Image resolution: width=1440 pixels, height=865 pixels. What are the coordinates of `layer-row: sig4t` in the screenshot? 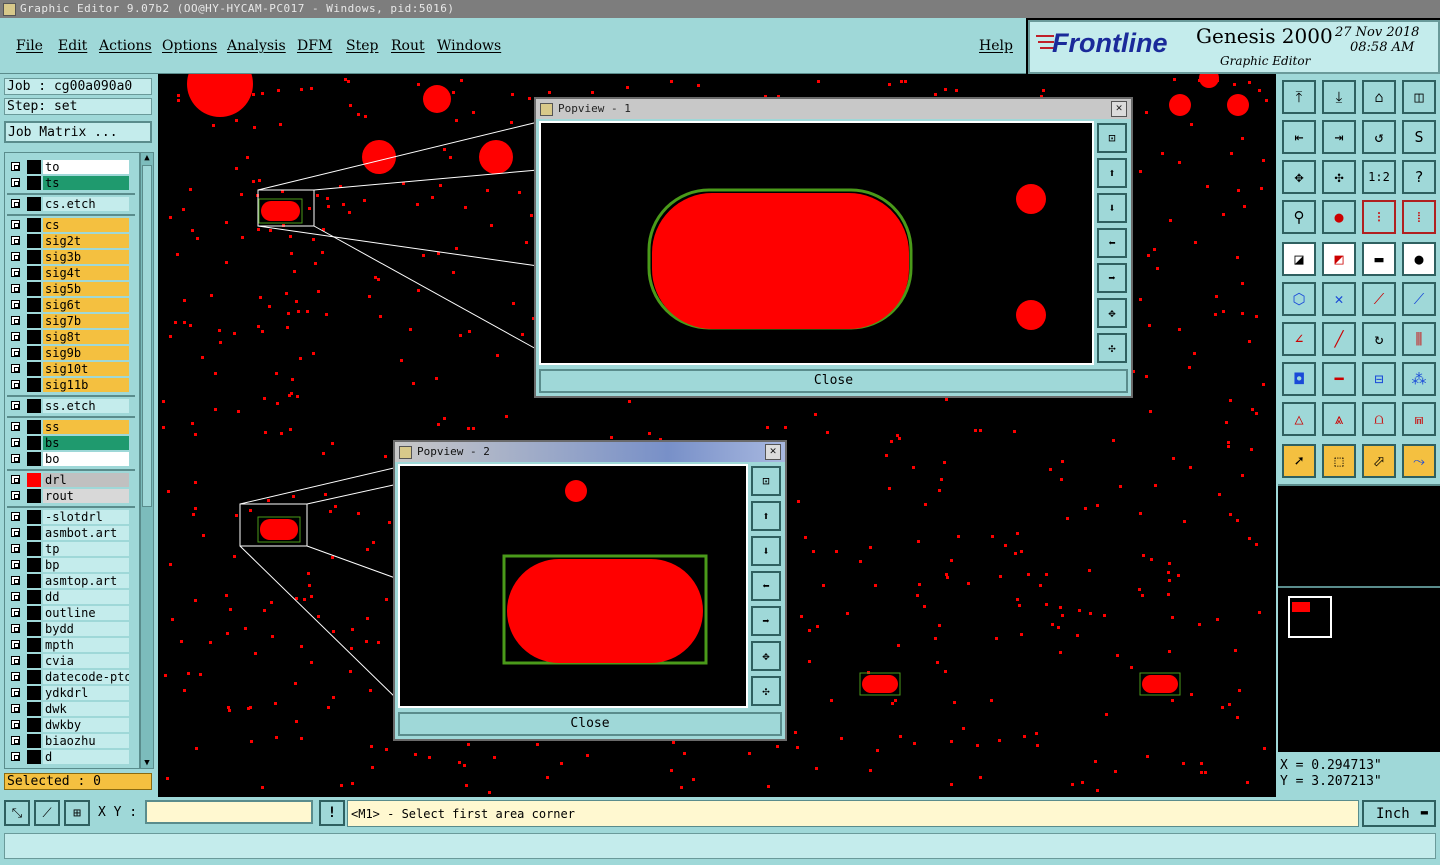 It's located at (72, 273).